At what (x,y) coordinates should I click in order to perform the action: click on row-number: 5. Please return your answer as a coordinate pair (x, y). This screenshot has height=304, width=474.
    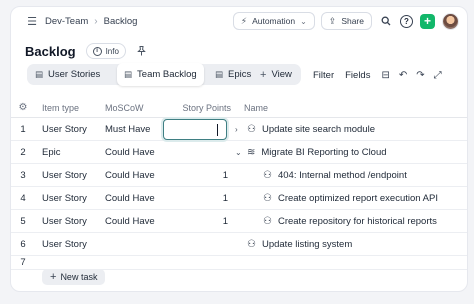
    Looking at the image, I should click on (23, 221).